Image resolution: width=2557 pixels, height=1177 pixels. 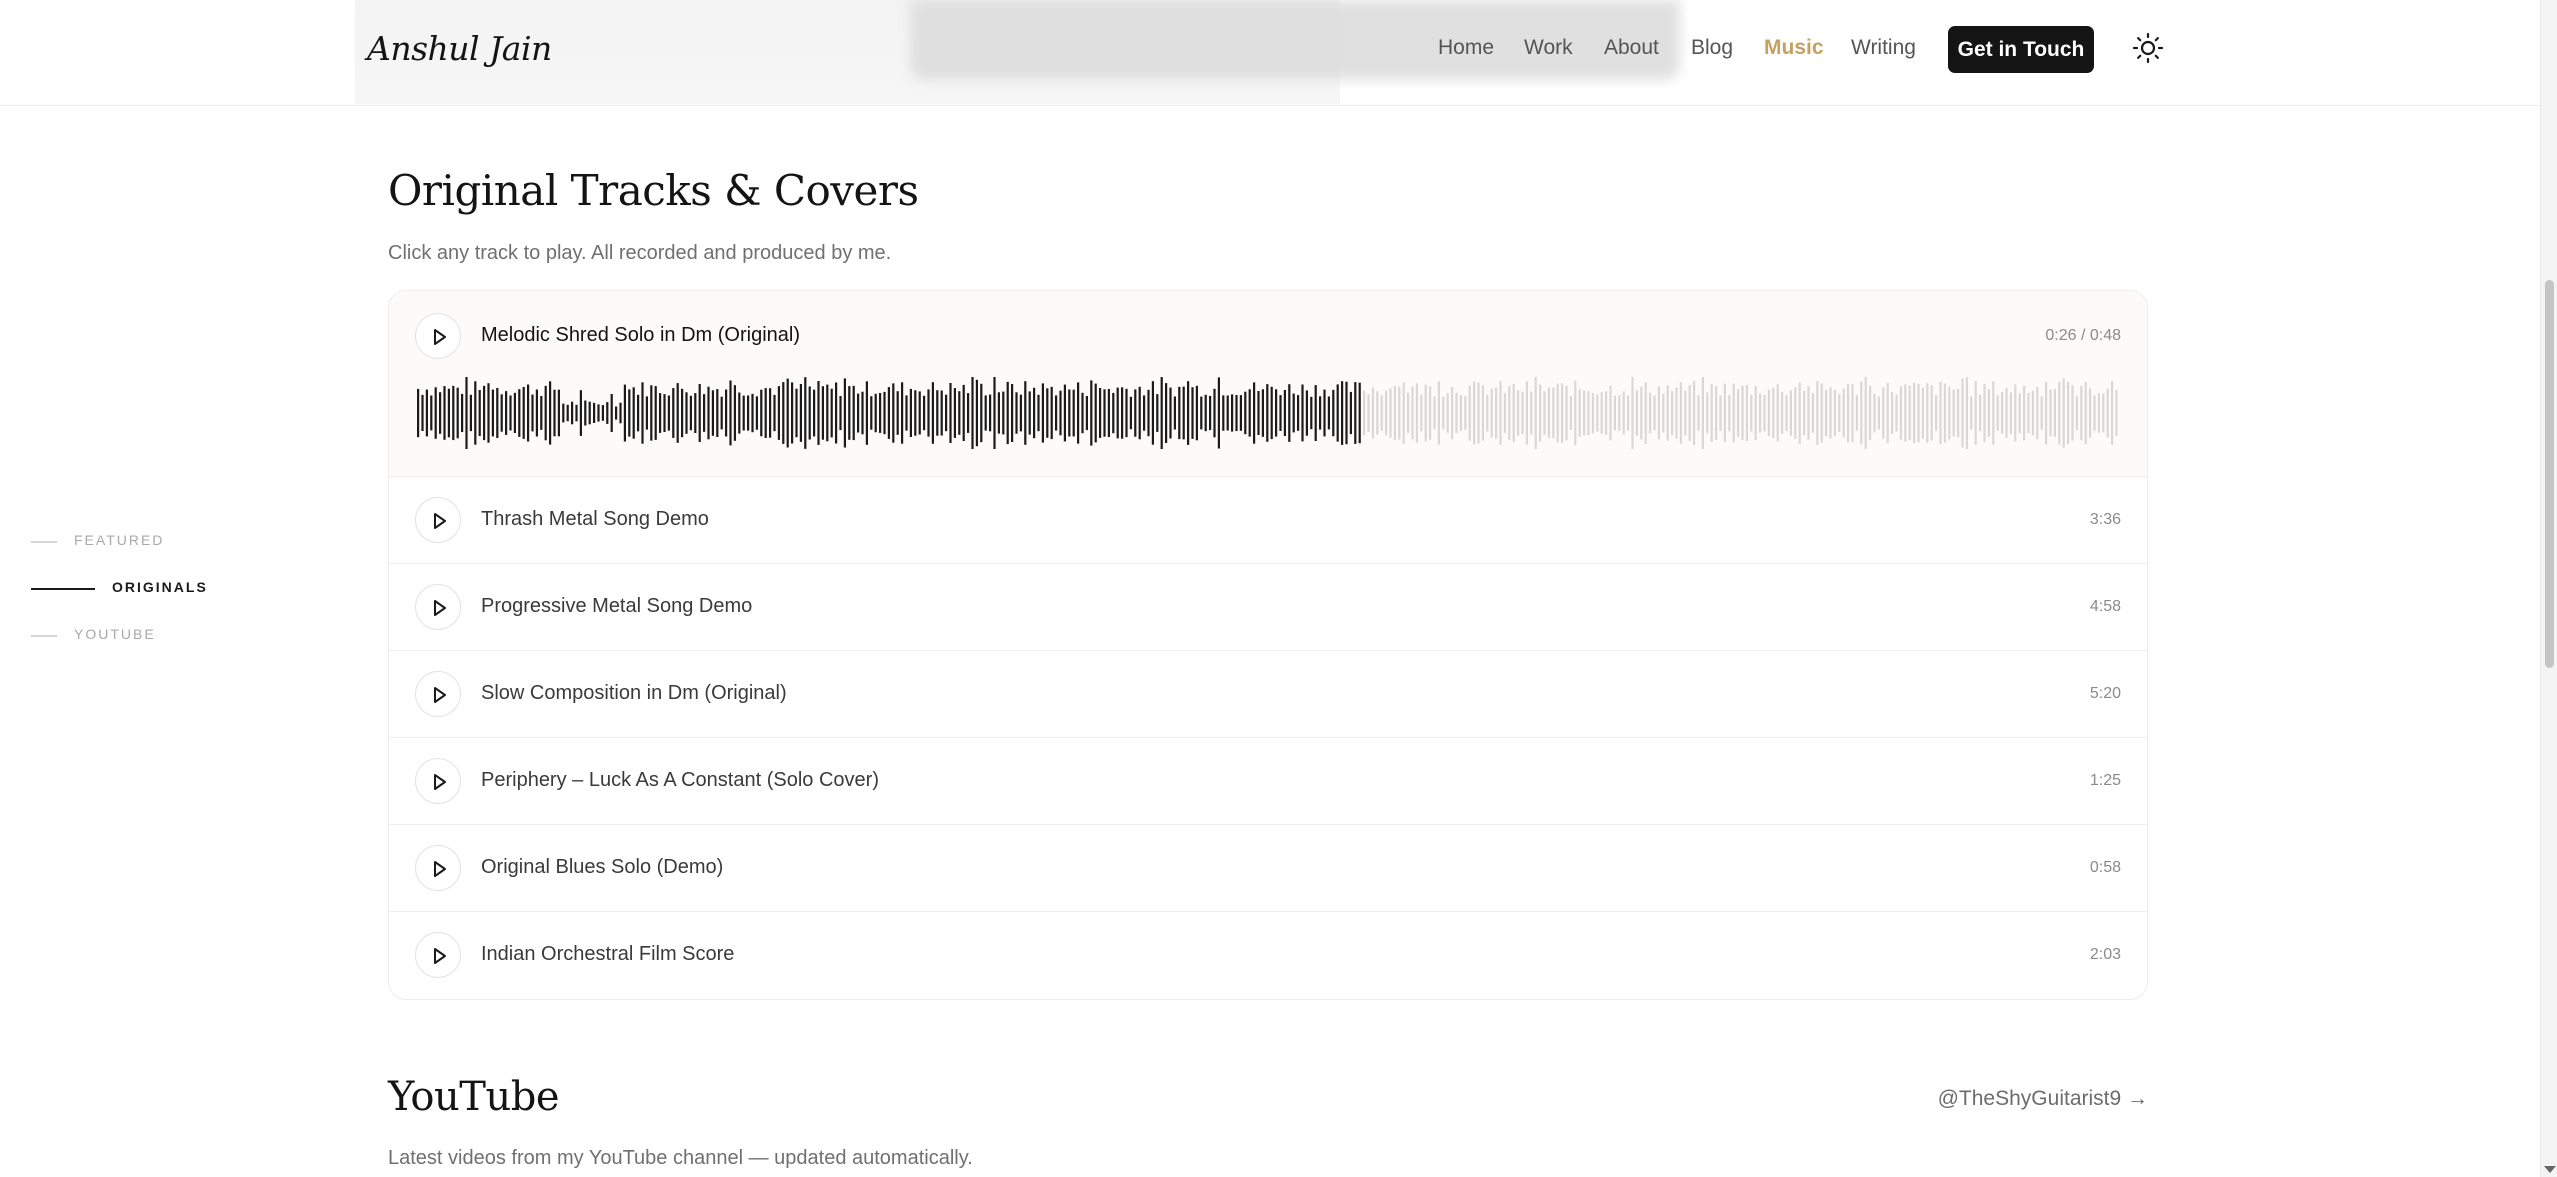 What do you see at coordinates (1548, 48) in the screenshot?
I see `nav-work: Work` at bounding box center [1548, 48].